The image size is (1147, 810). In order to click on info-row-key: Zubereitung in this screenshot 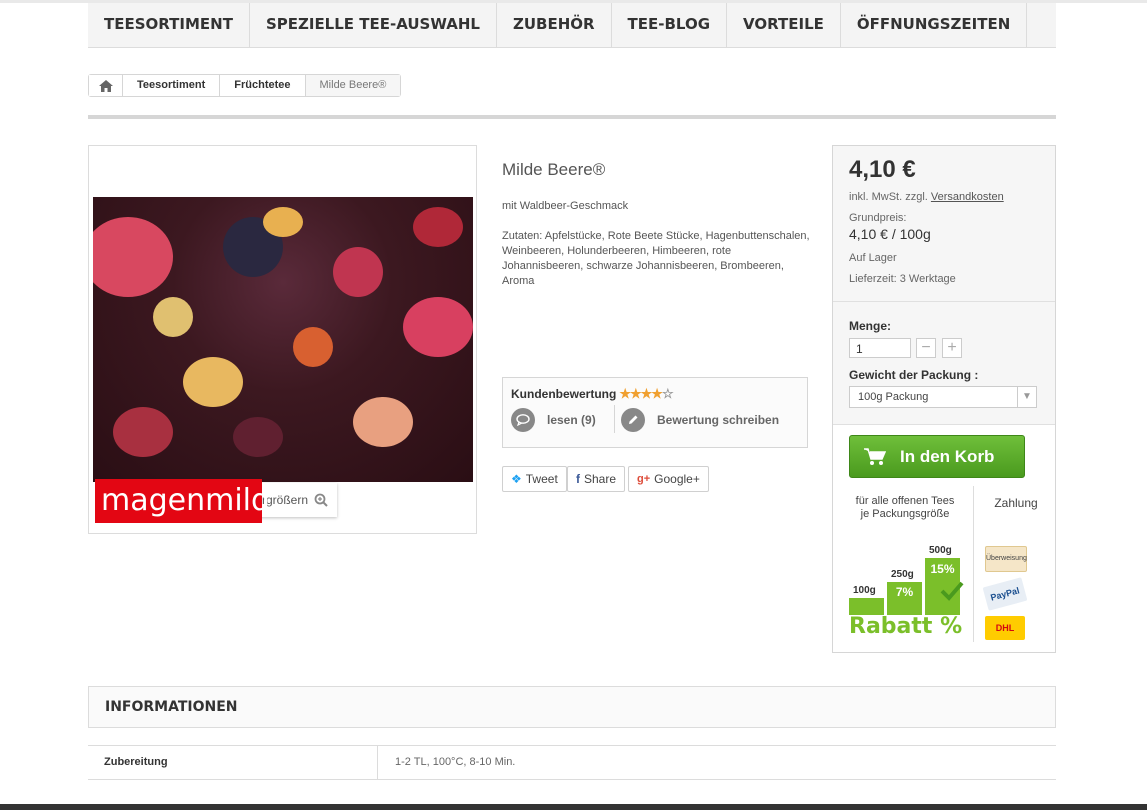, I will do `click(136, 762)`.